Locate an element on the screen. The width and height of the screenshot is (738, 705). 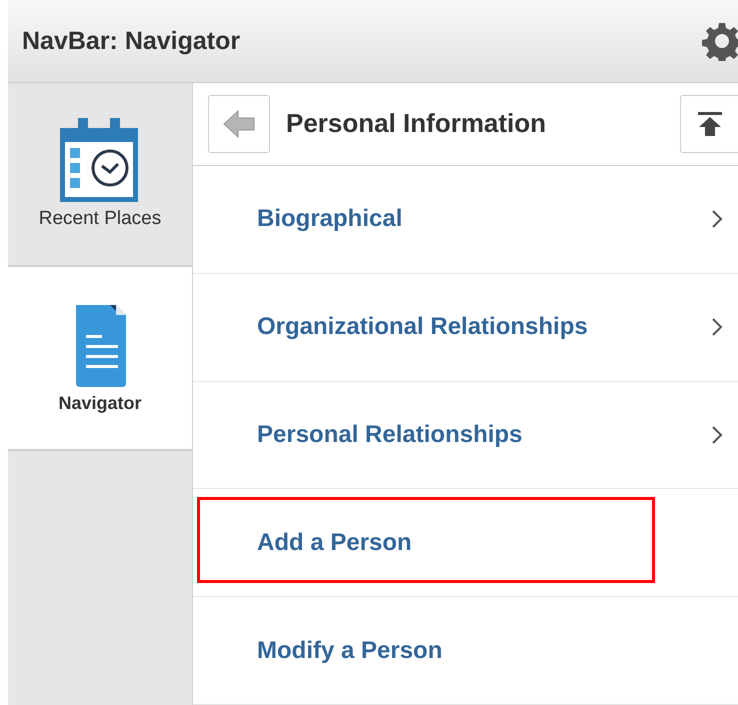
sidebar-tab: Navigator is located at coordinates (100, 359).